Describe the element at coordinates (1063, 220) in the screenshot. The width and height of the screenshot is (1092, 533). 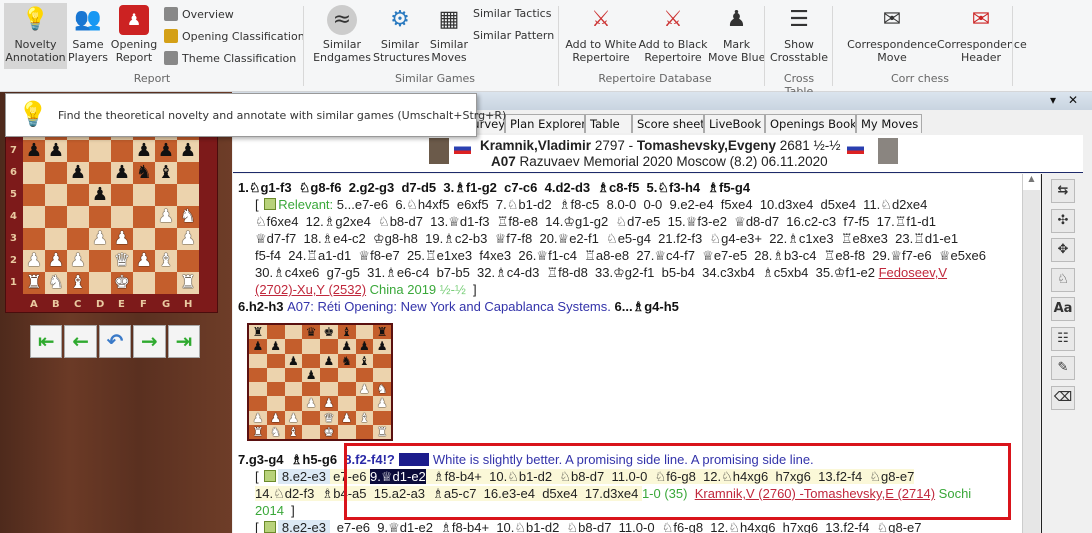
I see `toolbar-button-icon: ✣` at that location.